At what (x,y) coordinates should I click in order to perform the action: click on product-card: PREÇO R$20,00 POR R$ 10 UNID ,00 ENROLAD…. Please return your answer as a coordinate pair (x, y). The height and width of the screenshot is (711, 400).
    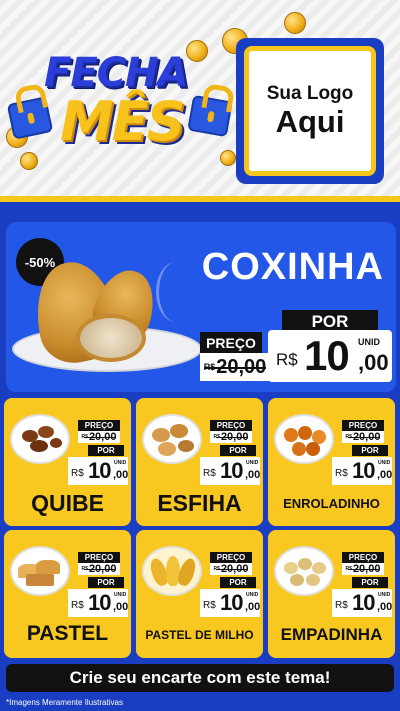
    Looking at the image, I should click on (331, 462).